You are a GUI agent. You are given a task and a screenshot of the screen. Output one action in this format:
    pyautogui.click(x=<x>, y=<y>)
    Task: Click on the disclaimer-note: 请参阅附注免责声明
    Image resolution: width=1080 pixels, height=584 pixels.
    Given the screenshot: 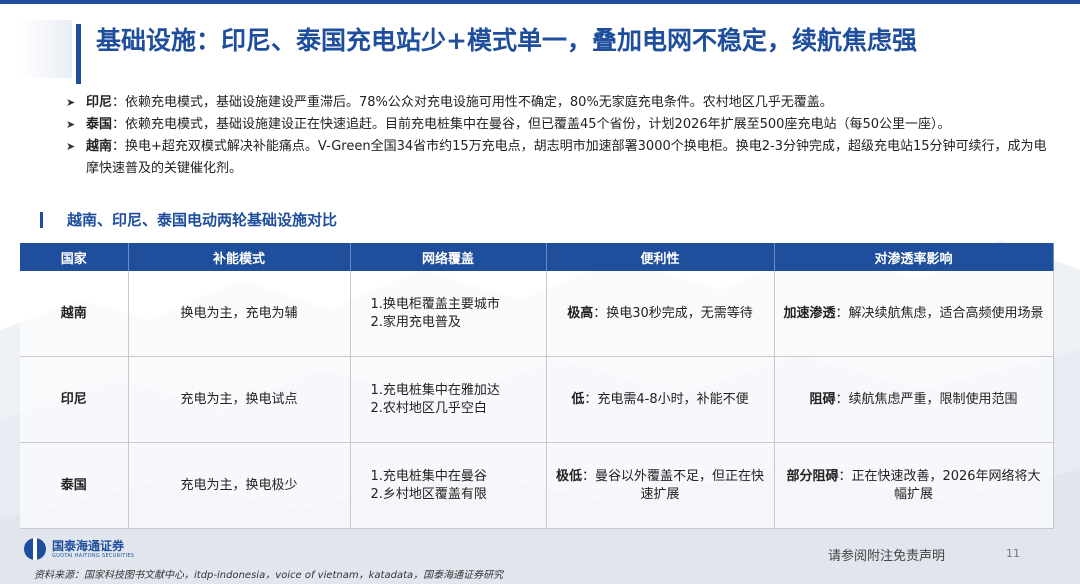 What is the action you would take?
    pyautogui.click(x=887, y=556)
    